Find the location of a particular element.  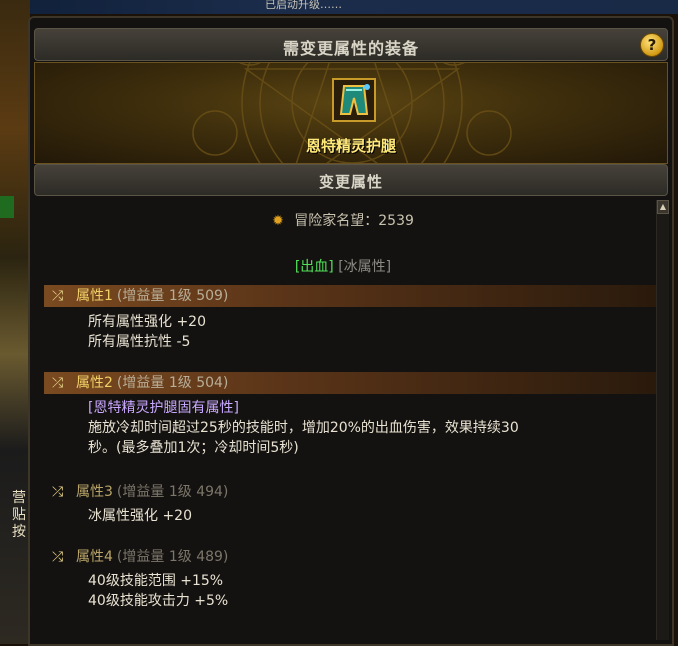

item-slot is located at coordinates (354, 100).